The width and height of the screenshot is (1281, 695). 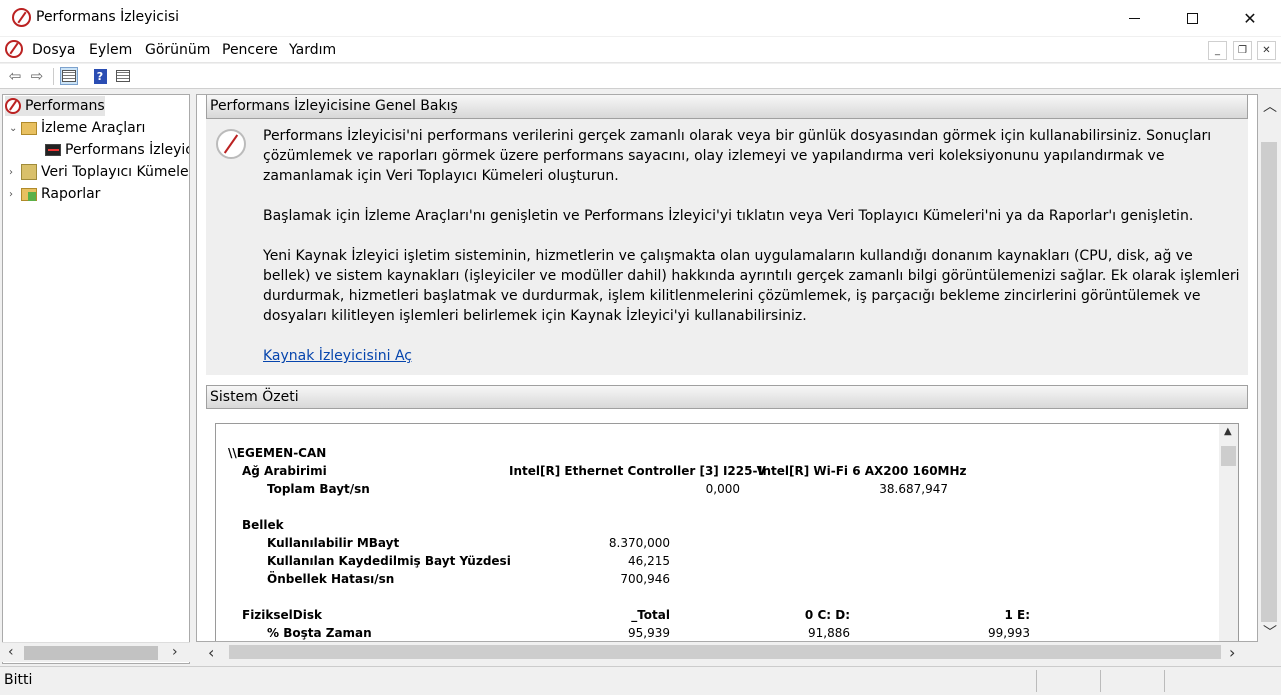 What do you see at coordinates (640, 680) in the screenshot?
I see `status-bar: Bitti` at bounding box center [640, 680].